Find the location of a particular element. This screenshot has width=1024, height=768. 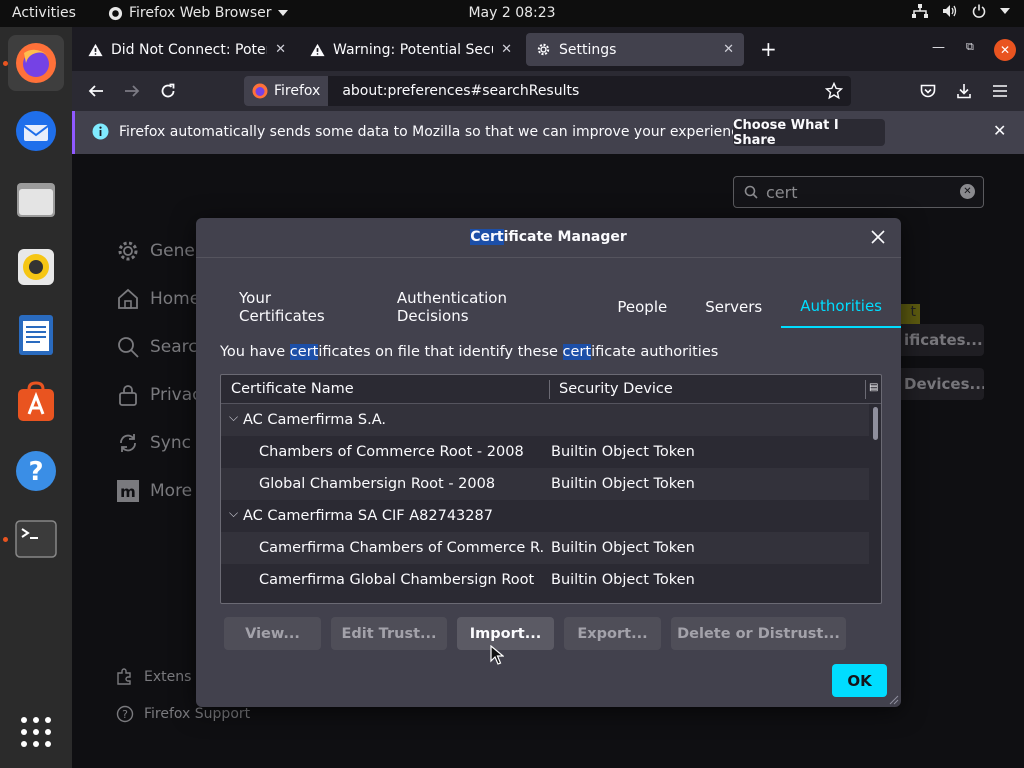

sidebar-item-privacy: Privac is located at coordinates (159, 395).